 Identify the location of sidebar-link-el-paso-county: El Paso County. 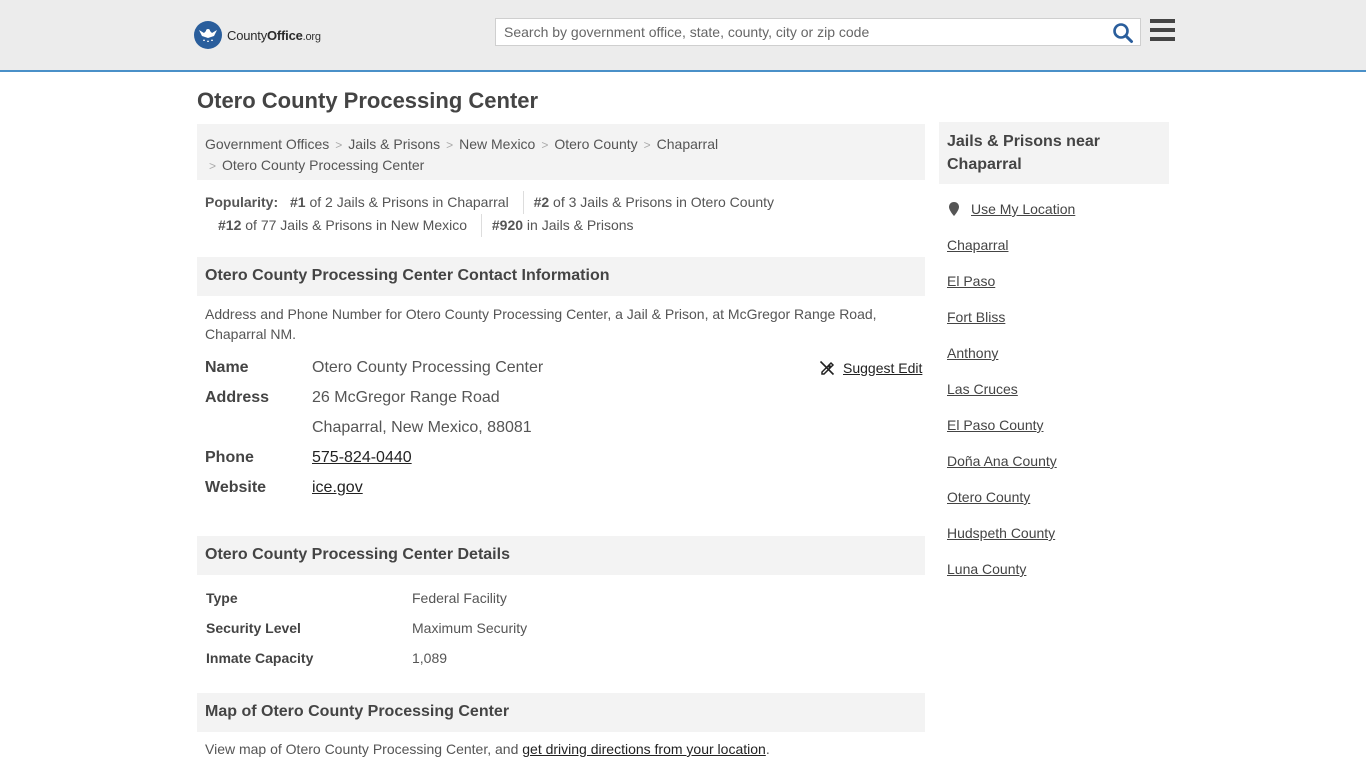
(995, 425).